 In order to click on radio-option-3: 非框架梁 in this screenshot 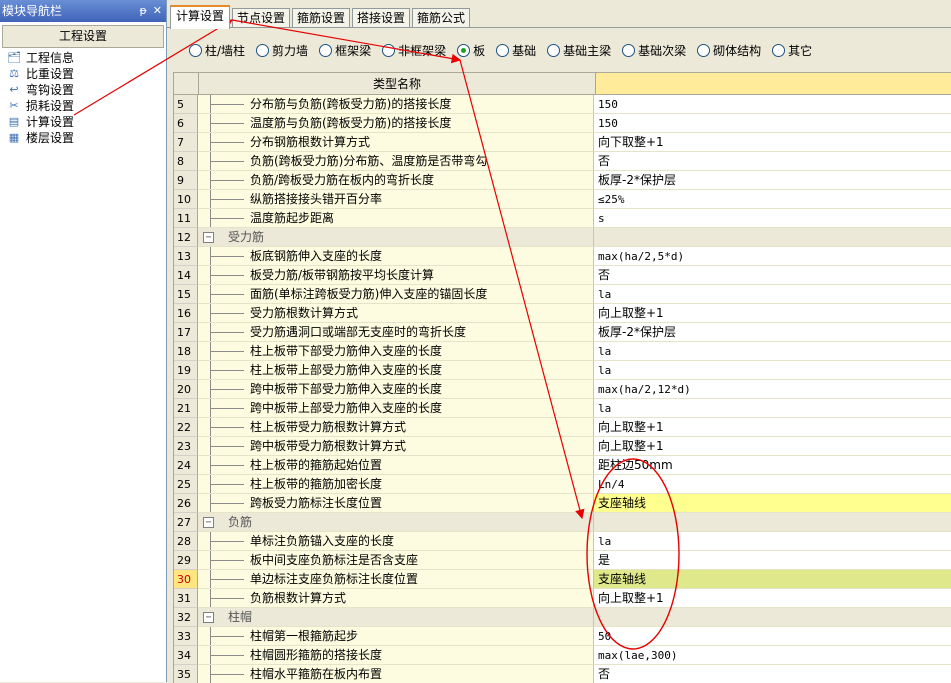, I will do `click(414, 50)`.